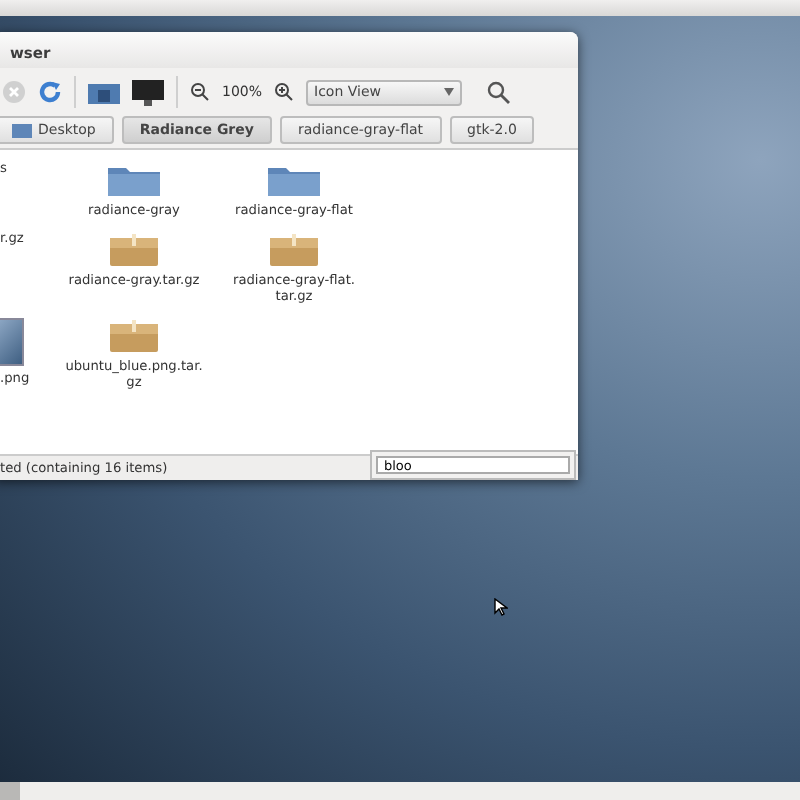 The width and height of the screenshot is (800, 800). What do you see at coordinates (284, 92) in the screenshot?
I see `zoom-in-icon` at bounding box center [284, 92].